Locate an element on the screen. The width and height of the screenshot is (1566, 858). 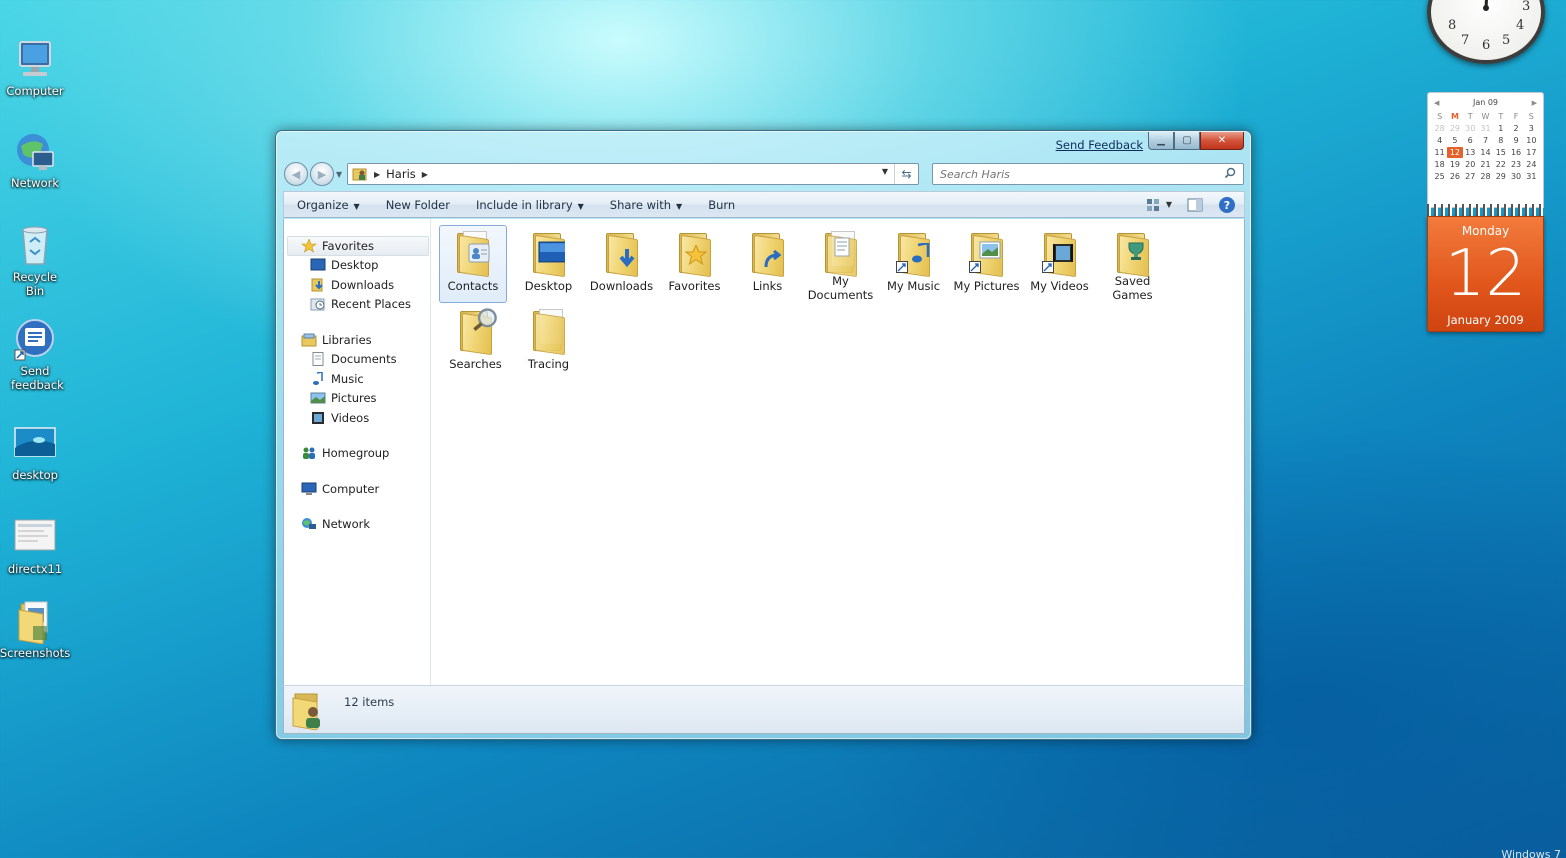
desktop-icon-screenshots: Screenshots is located at coordinates (35, 630).